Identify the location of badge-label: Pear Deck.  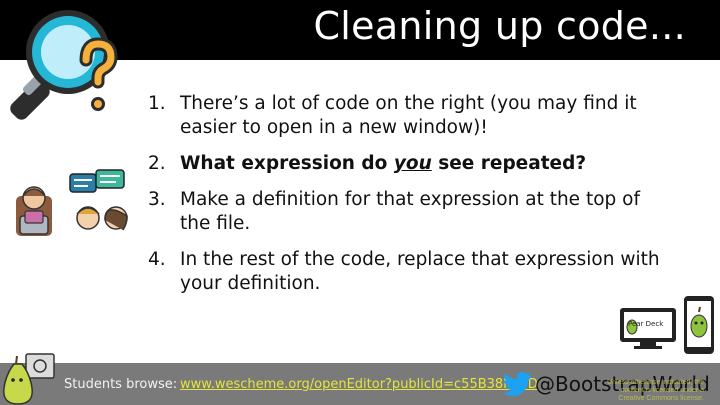
(646, 324).